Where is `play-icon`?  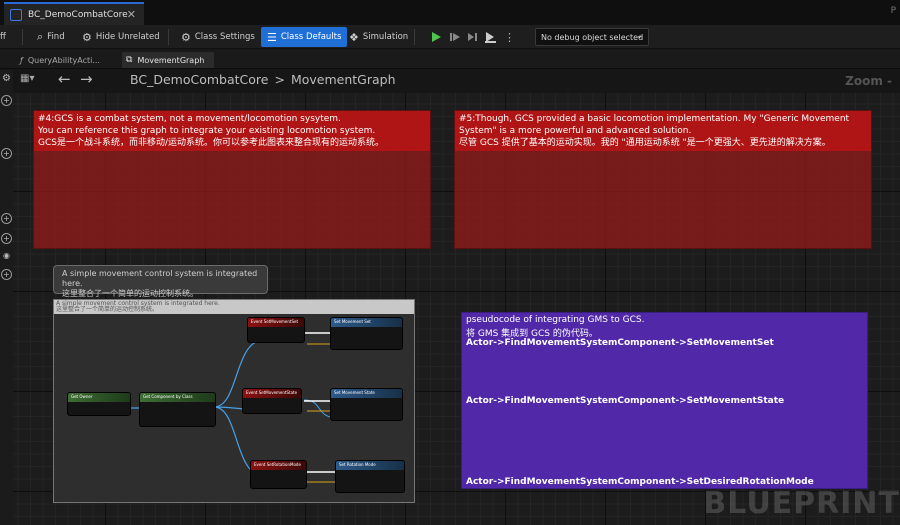
play-icon is located at coordinates (436, 37).